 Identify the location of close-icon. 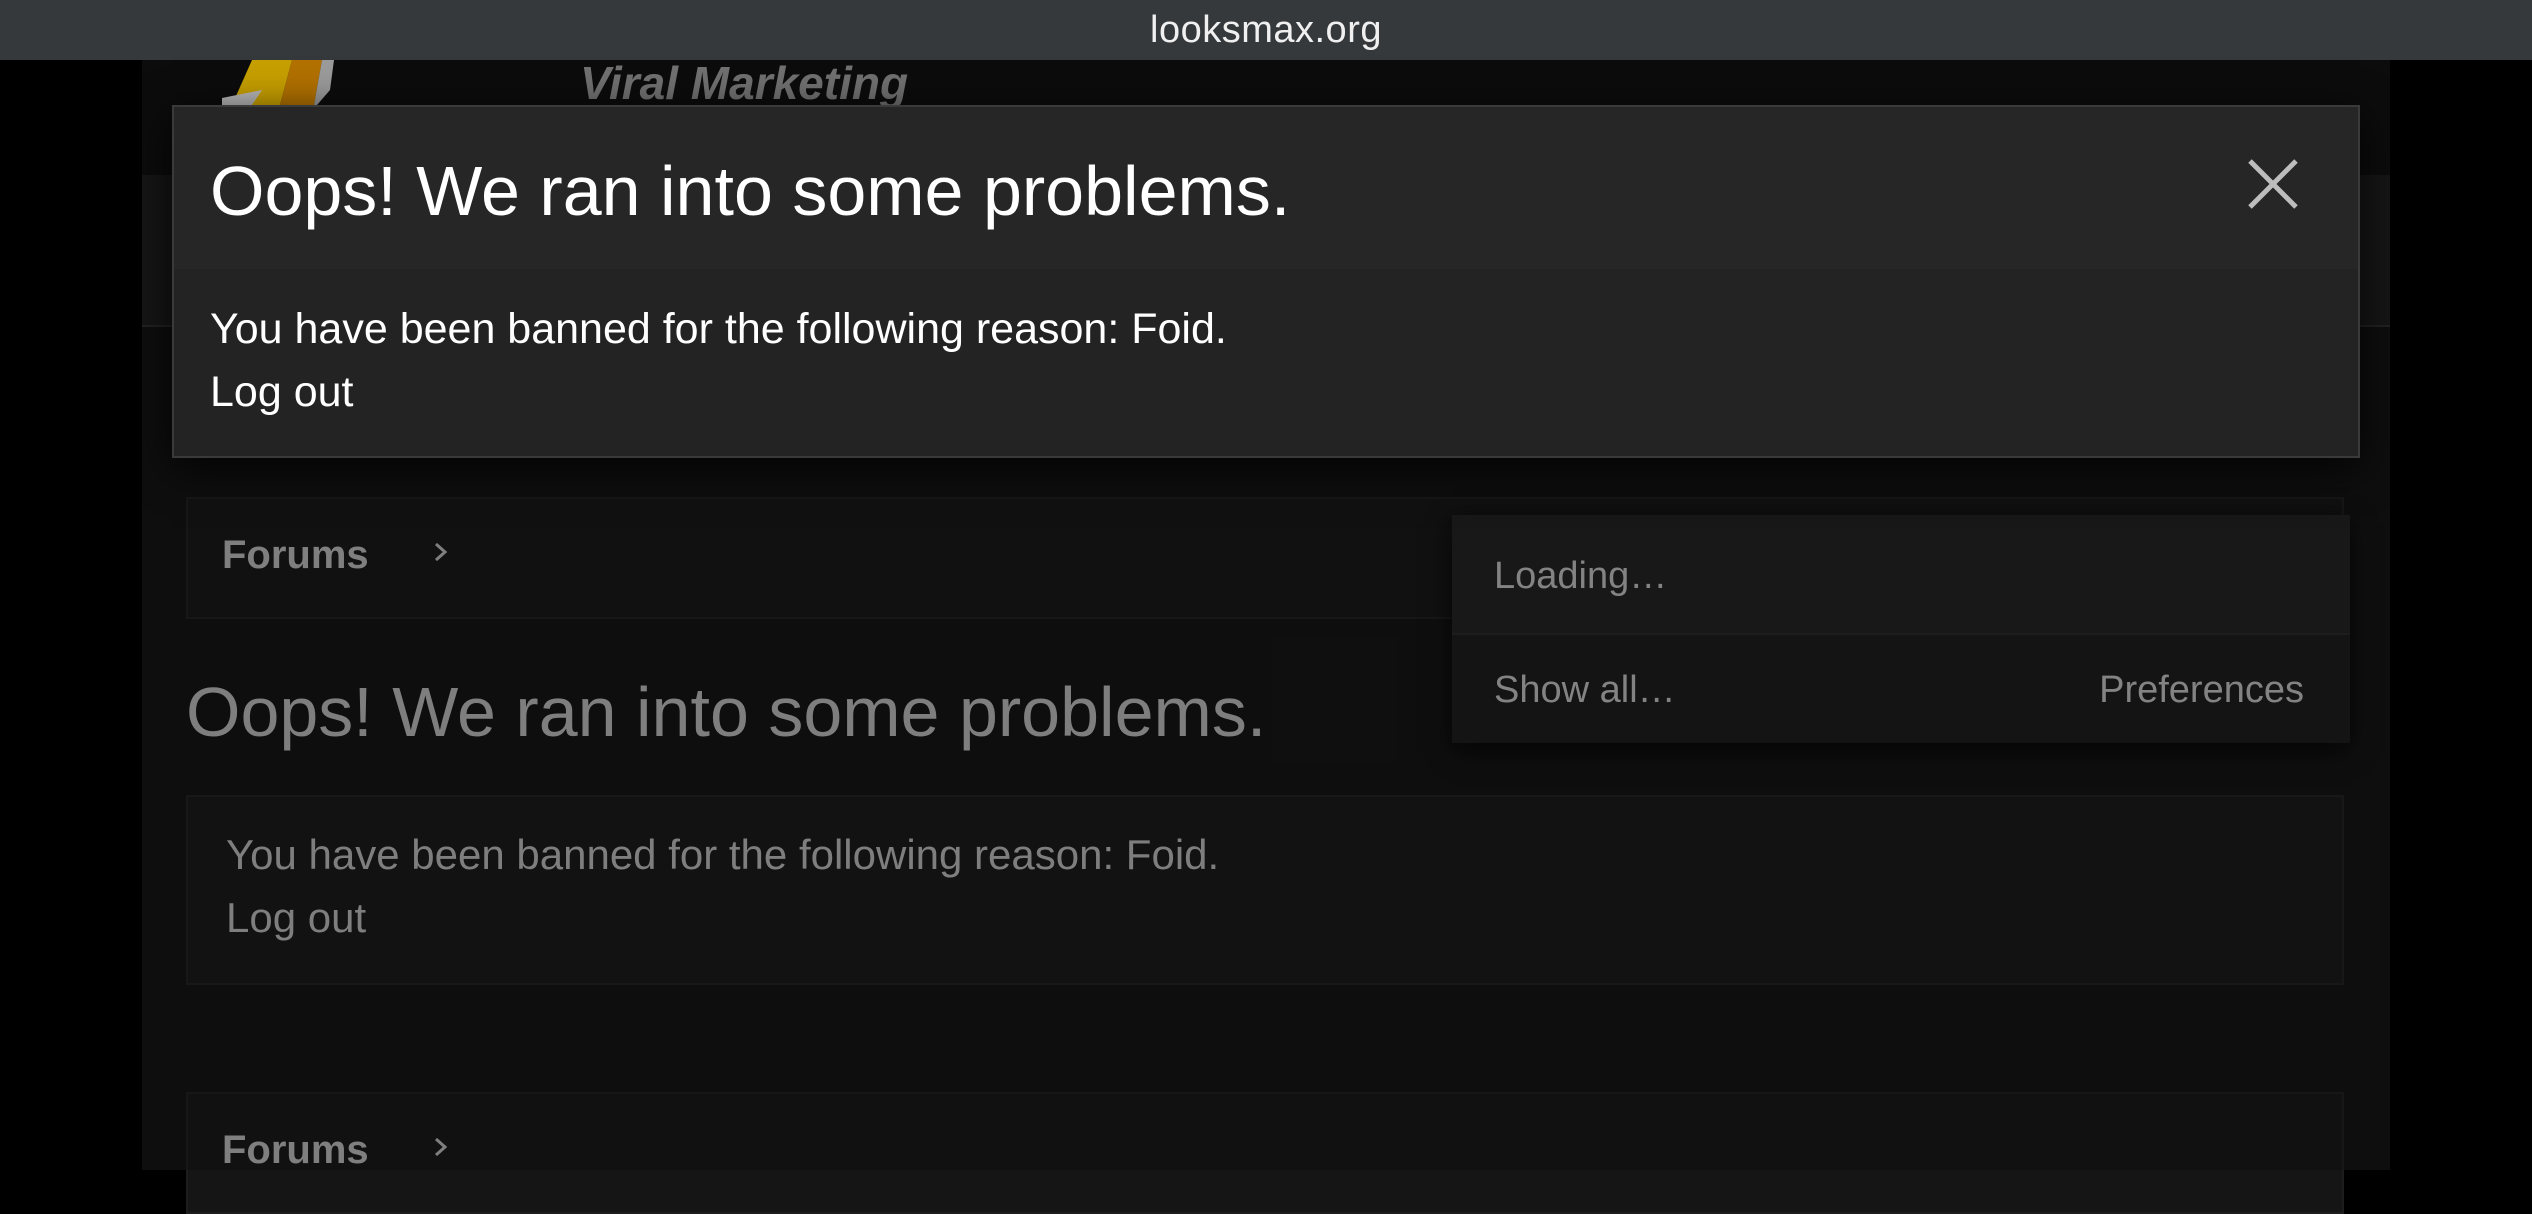
(2273, 184).